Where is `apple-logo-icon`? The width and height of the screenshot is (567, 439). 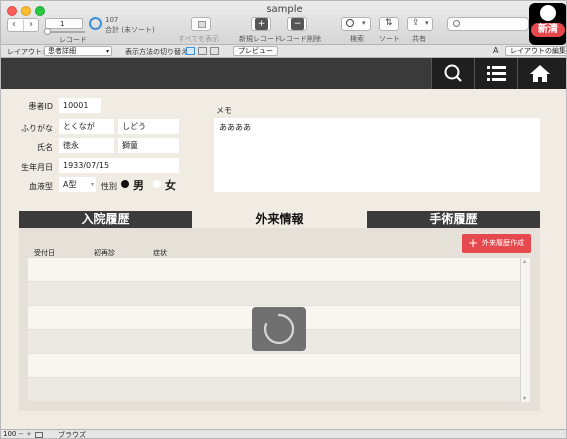
apple-logo-icon is located at coordinates (548, 13).